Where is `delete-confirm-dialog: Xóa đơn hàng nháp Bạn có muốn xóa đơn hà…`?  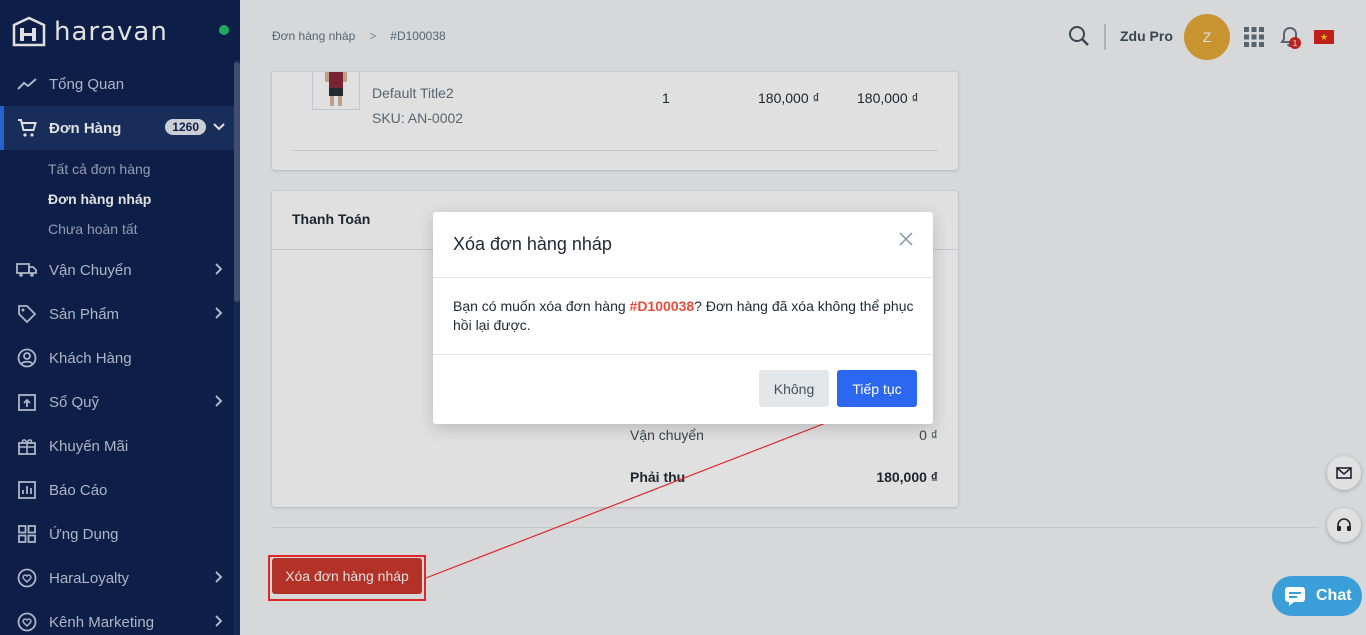
delete-confirm-dialog: Xóa đơn hàng nháp Bạn có muốn xóa đơn hà… is located at coordinates (683, 318).